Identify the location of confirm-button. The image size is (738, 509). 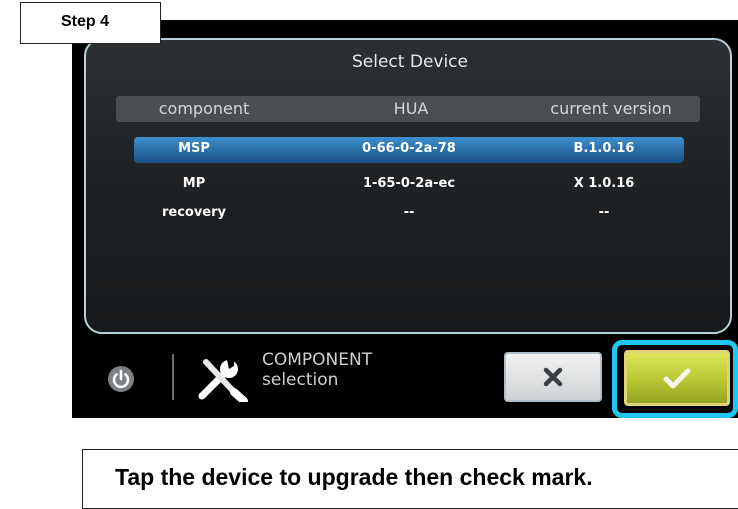
(677, 378).